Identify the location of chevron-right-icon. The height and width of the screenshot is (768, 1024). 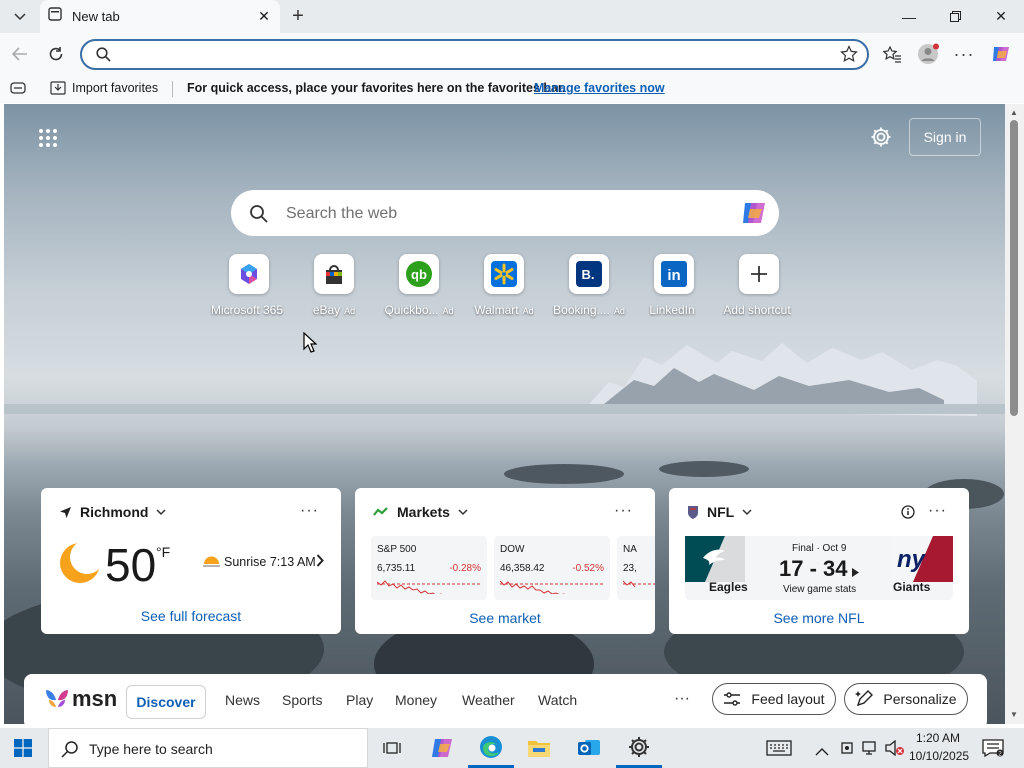
(320, 563).